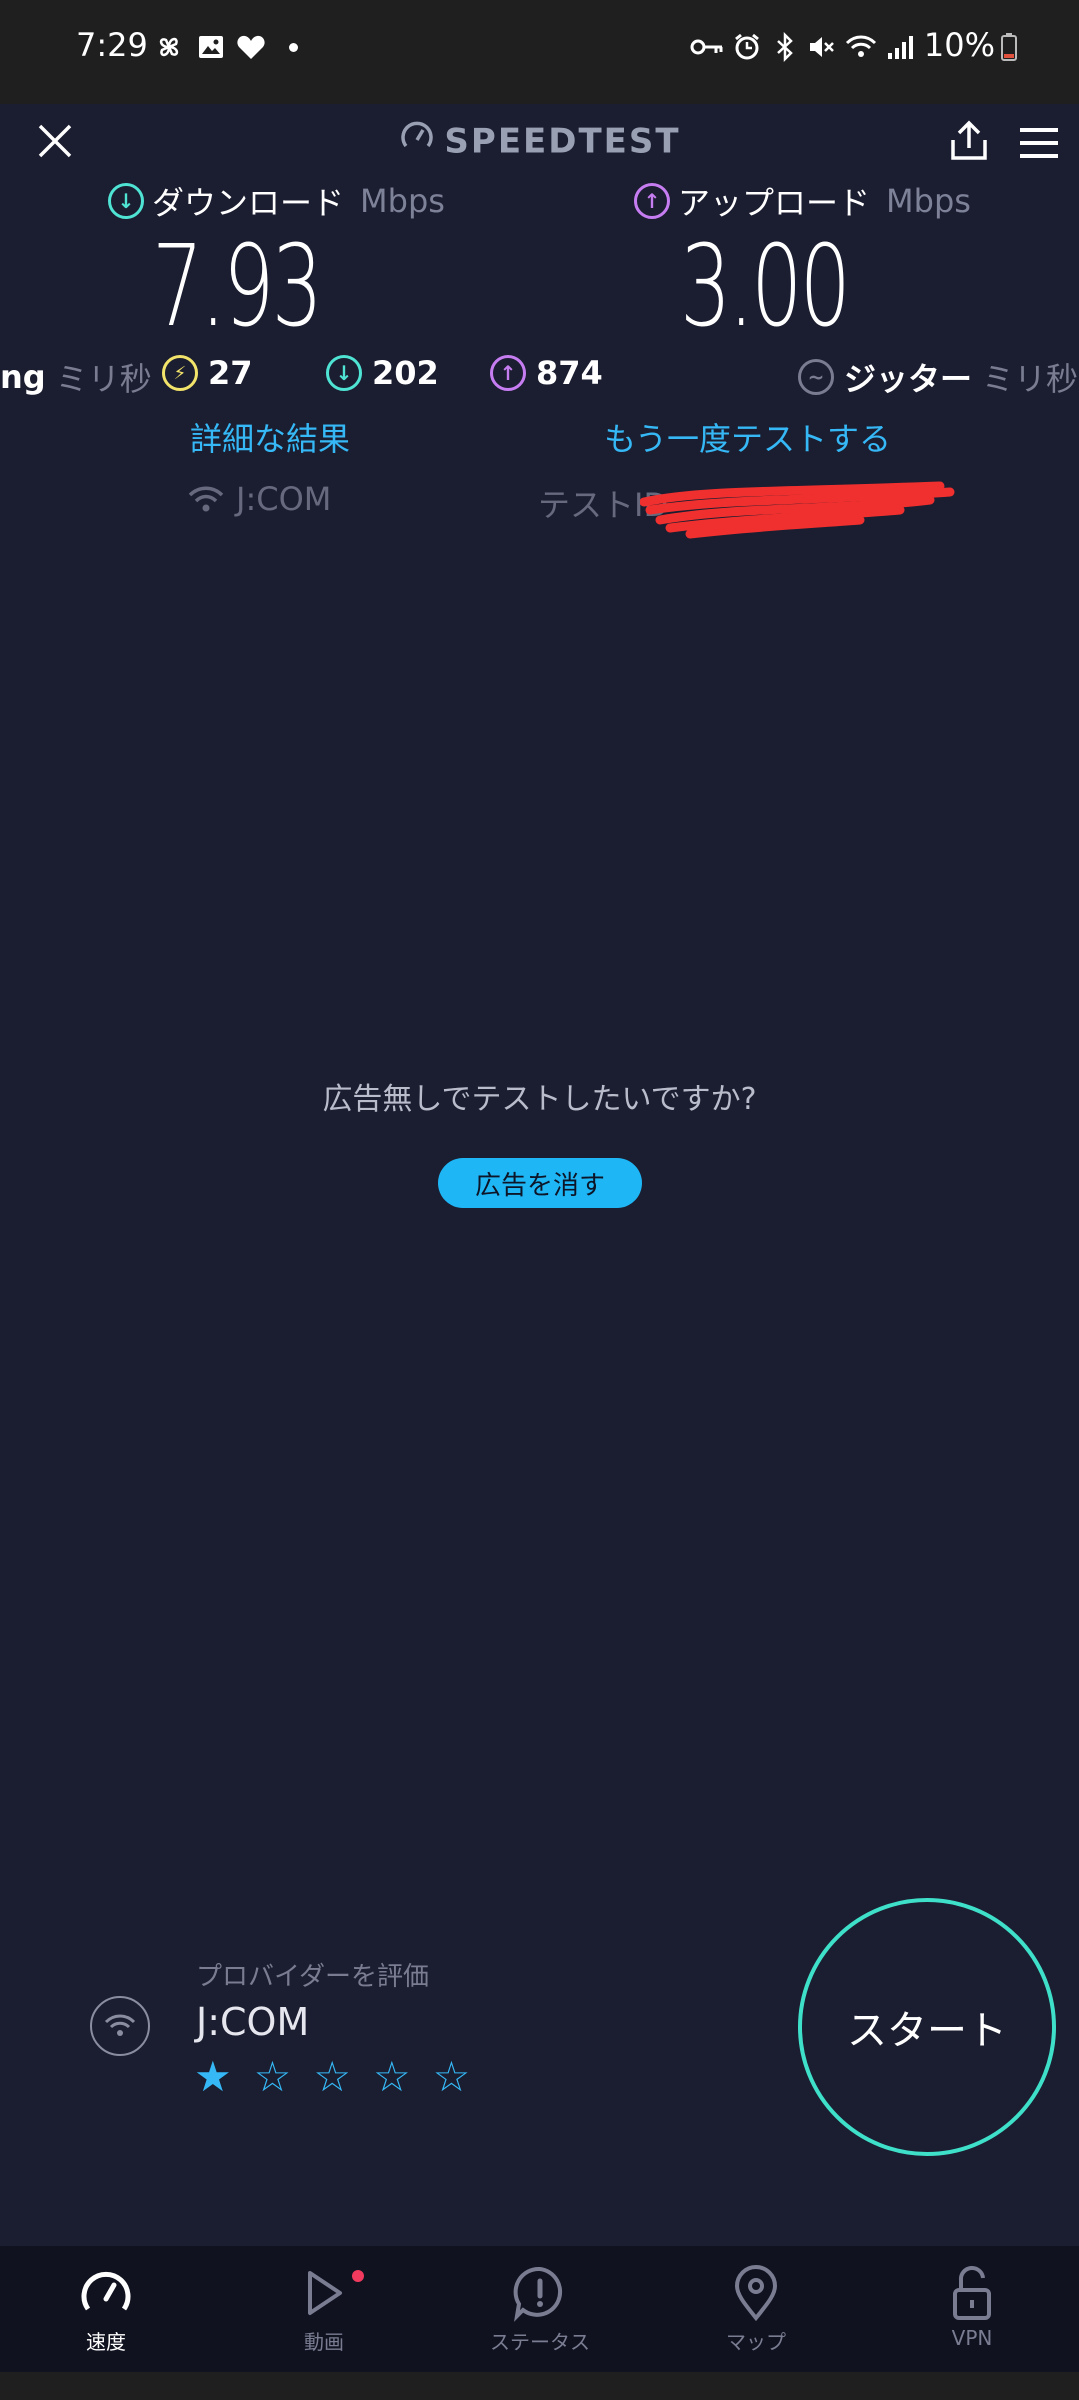  Describe the element at coordinates (756, 2342) in the screenshot. I see `nav-map-label: マップ` at that location.